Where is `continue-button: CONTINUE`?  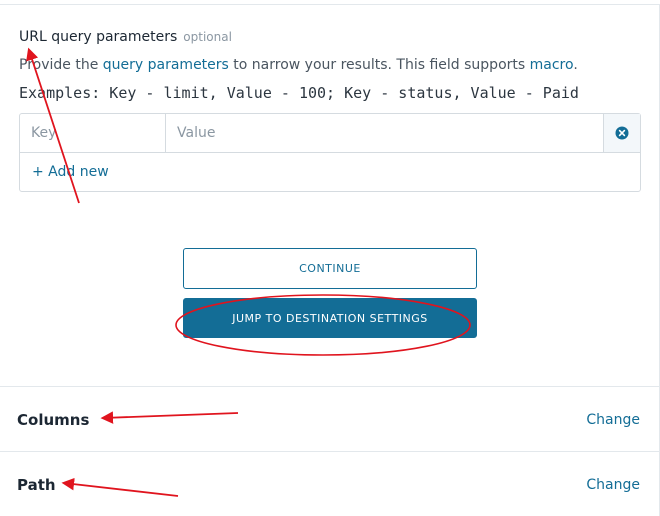
continue-button: CONTINUE is located at coordinates (330, 268).